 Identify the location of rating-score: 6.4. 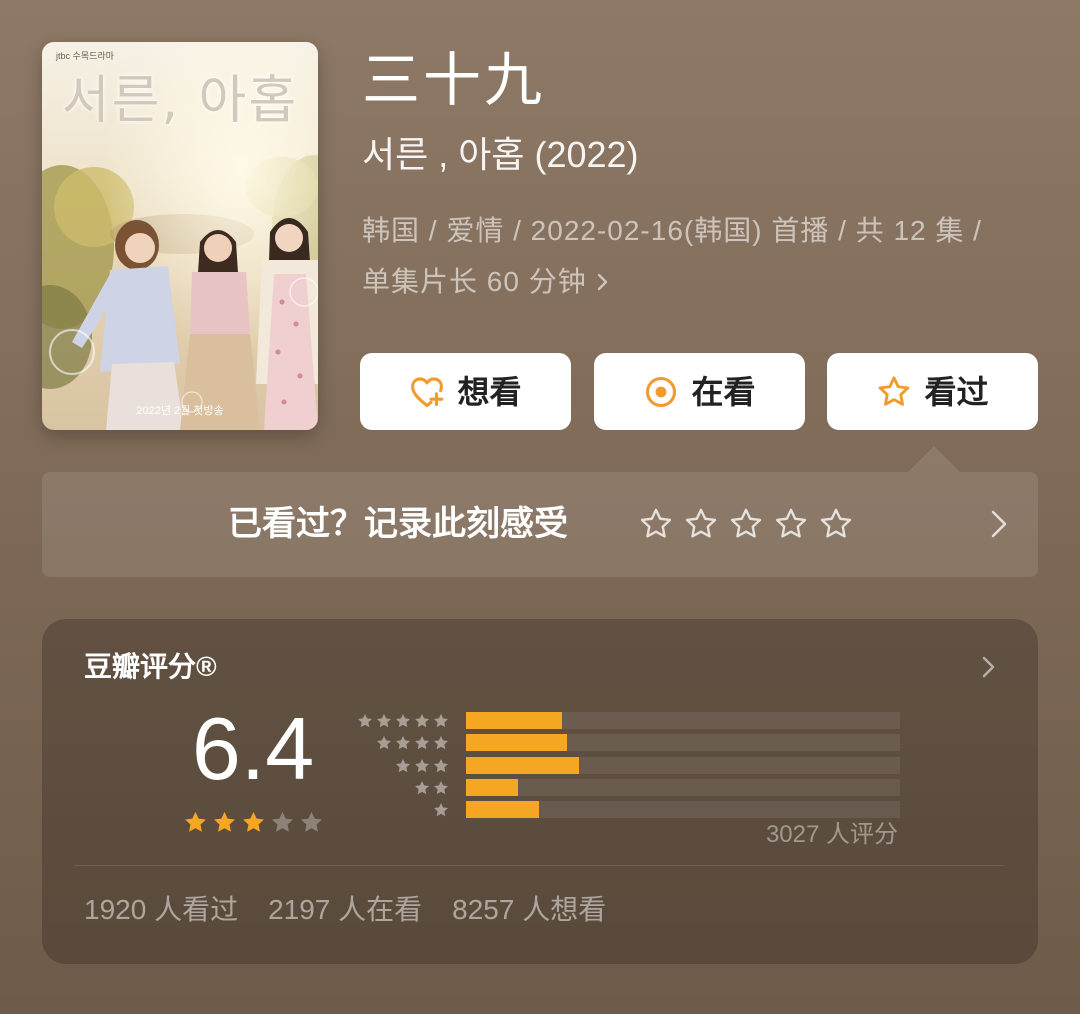
(253, 748).